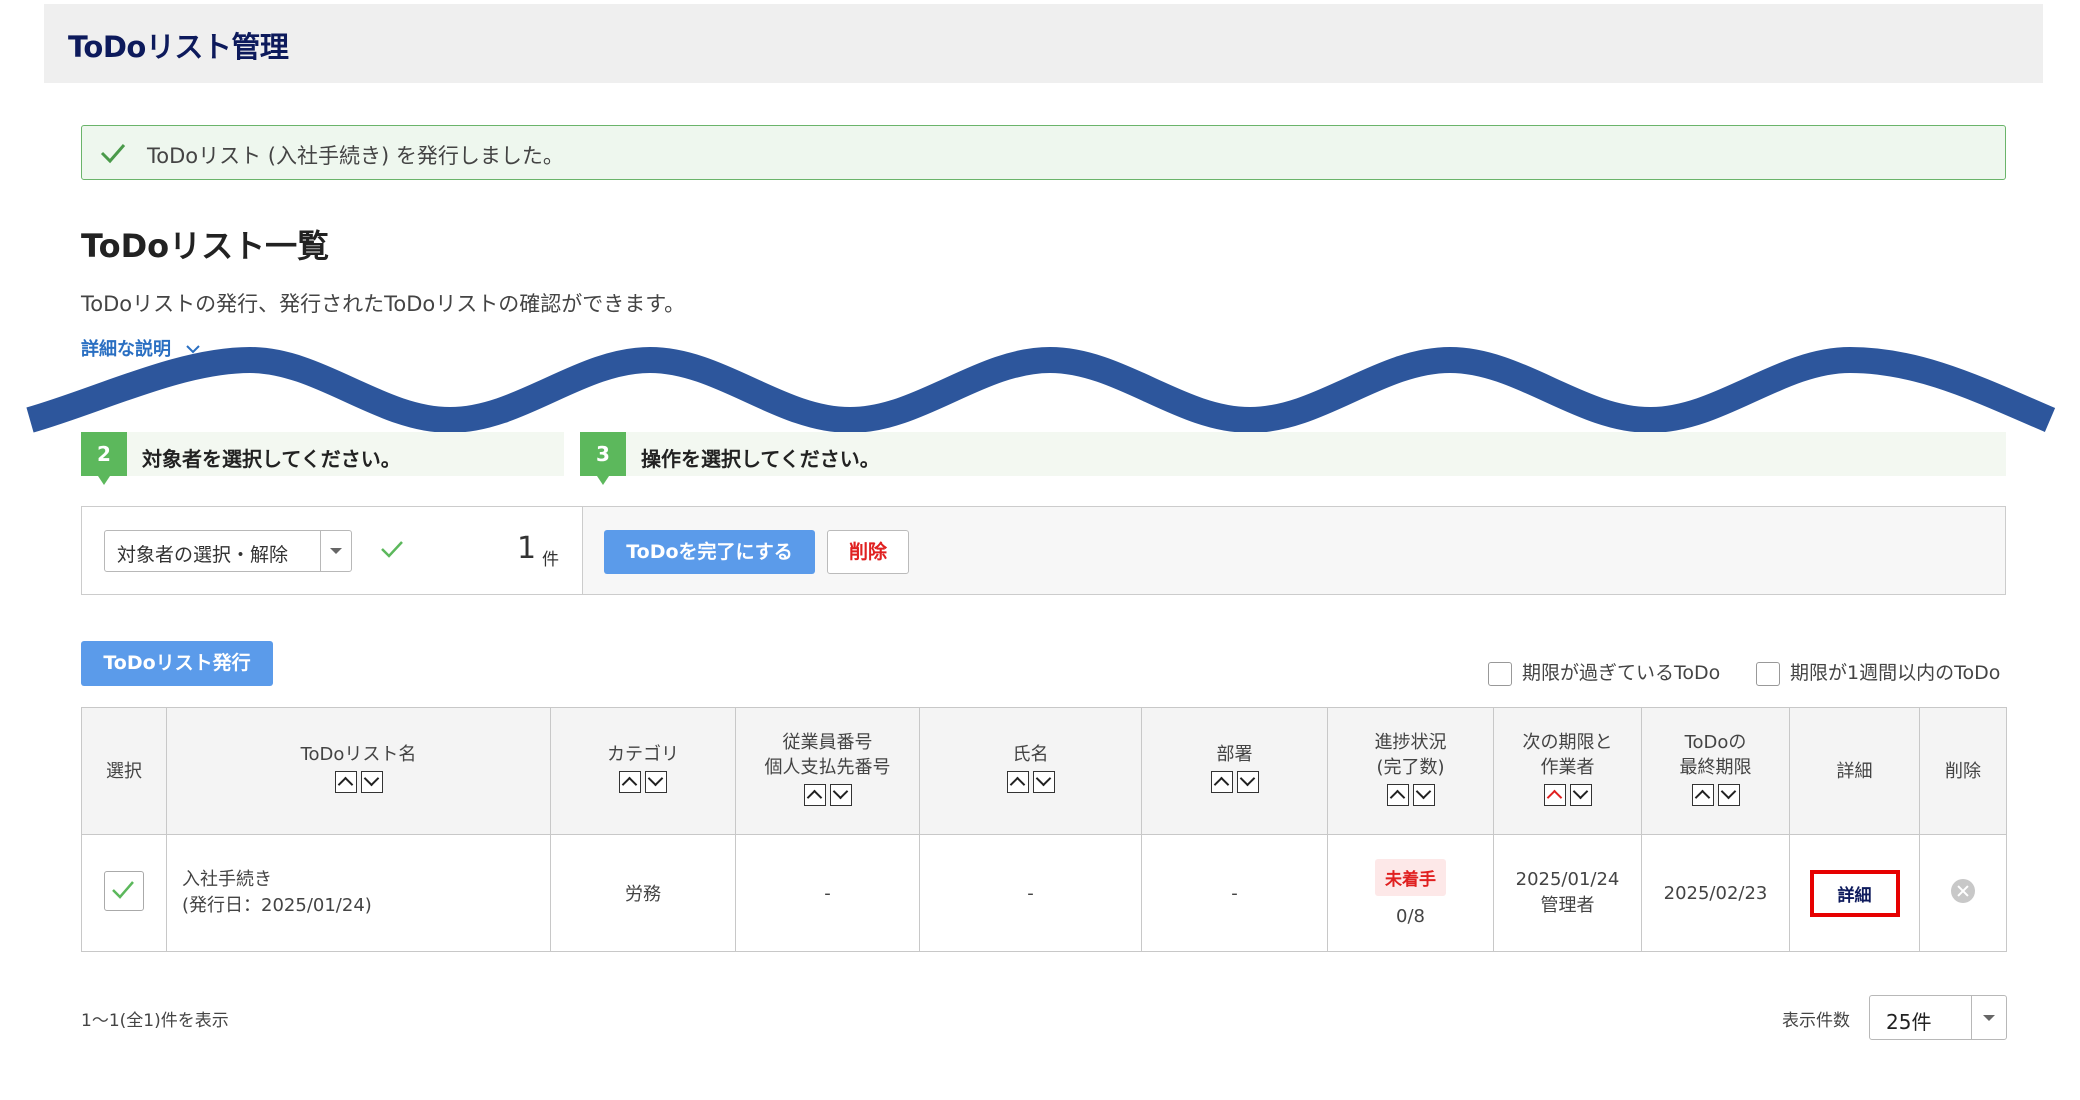  Describe the element at coordinates (383, 304) in the screenshot. I see `page-description: ToDoリストの発行、発行されたToDoリストの確認ができます。` at that location.